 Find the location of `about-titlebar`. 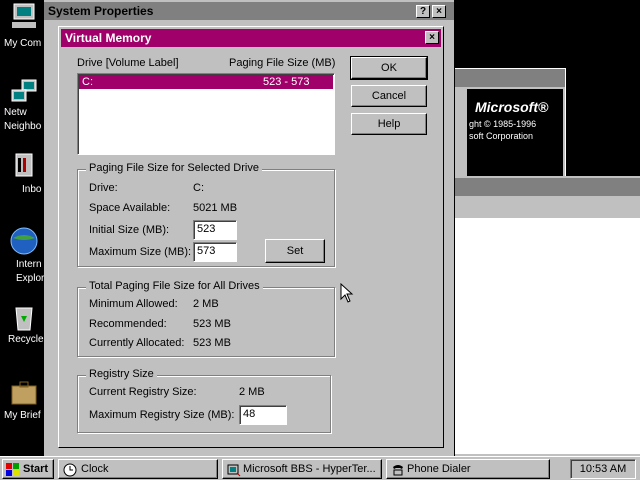

about-titlebar is located at coordinates (509, 78).